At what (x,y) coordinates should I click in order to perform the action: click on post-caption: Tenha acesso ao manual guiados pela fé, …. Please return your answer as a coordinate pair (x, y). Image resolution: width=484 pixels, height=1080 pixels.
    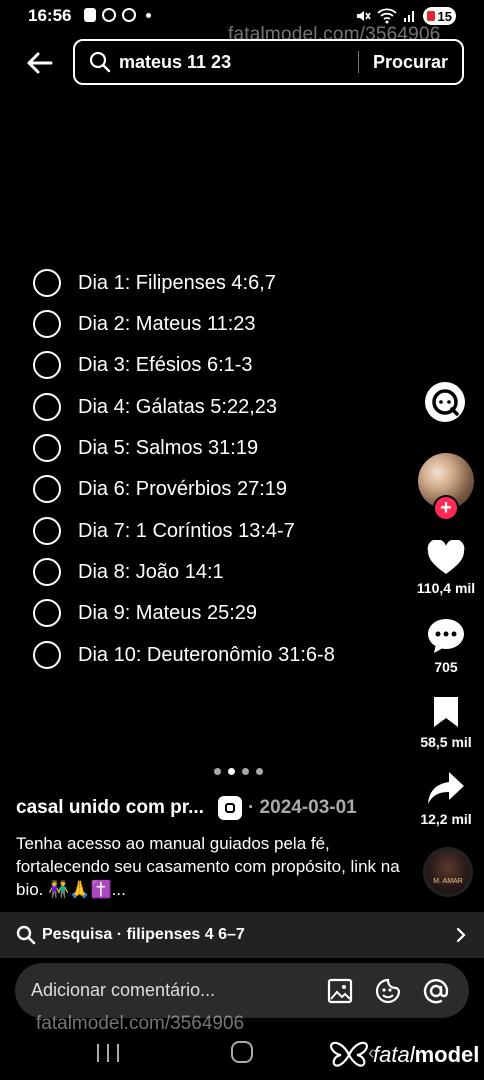
    Looking at the image, I should click on (208, 866).